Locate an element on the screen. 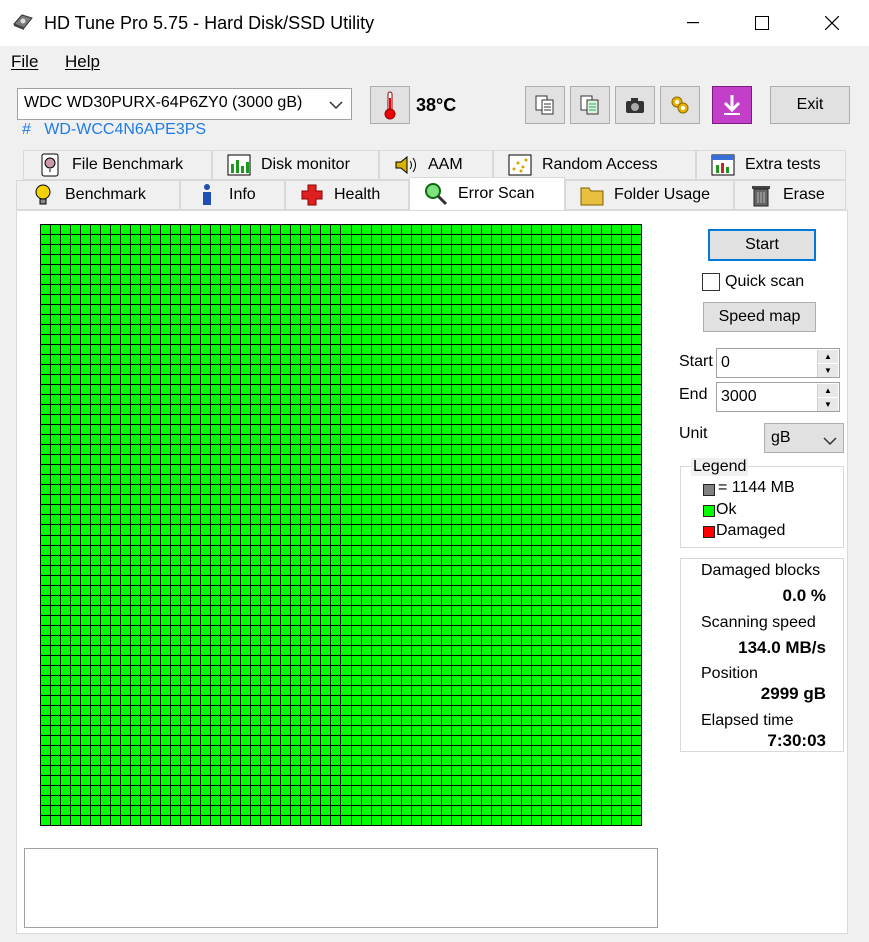  copy-info-button is located at coordinates (545, 105).